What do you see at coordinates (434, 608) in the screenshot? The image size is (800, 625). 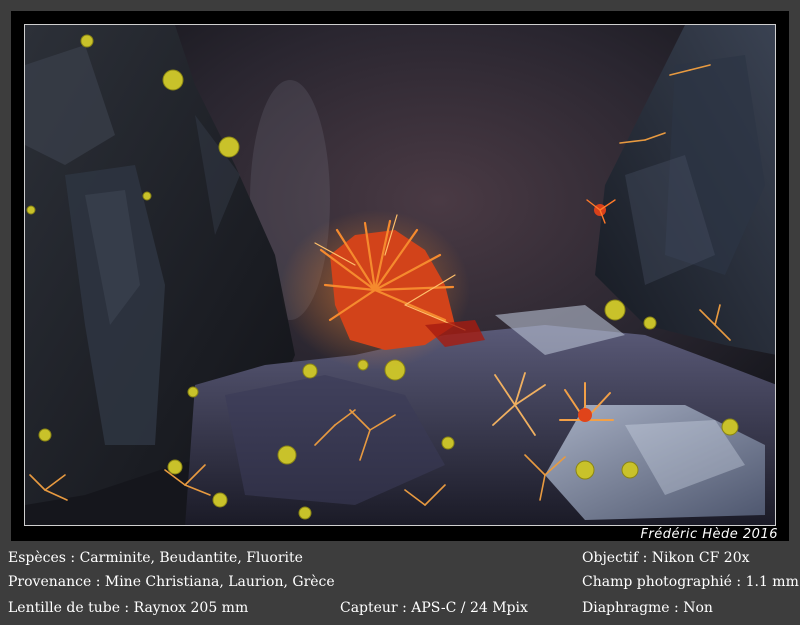 I see `sensor-caption: Capteur : APS-C / 24 Mpix` at bounding box center [434, 608].